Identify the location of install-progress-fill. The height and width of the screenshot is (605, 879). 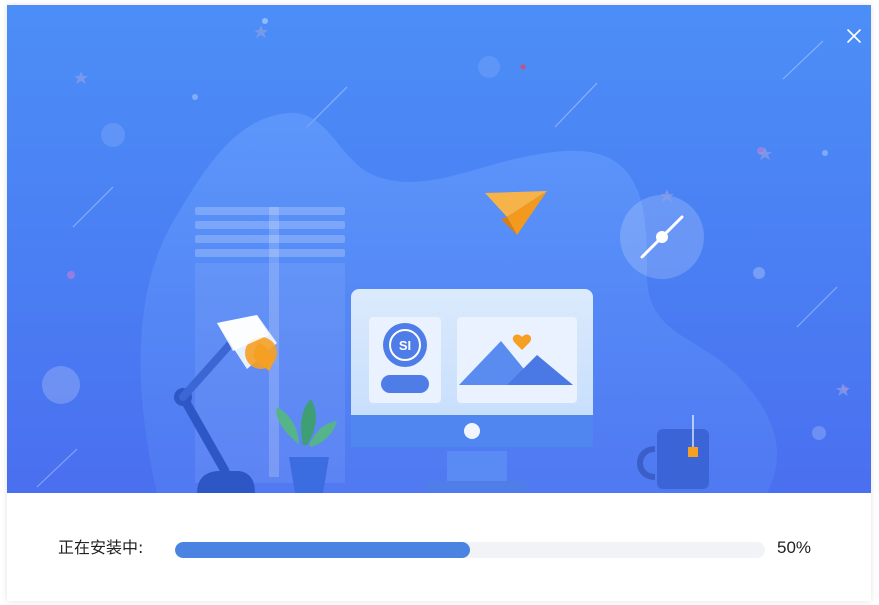
(322, 550).